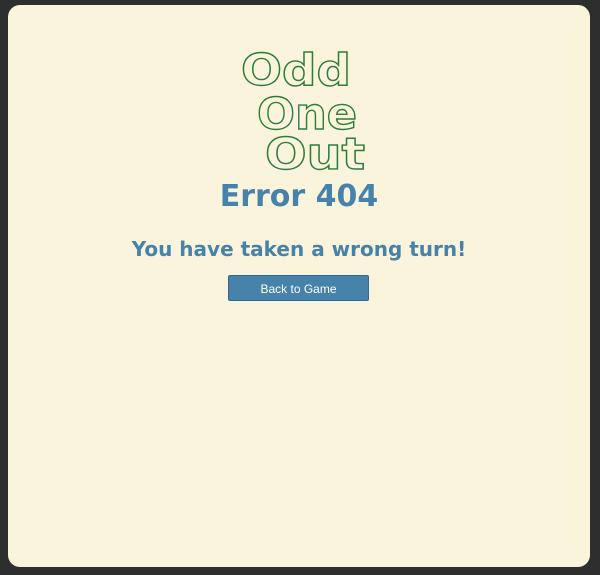  Describe the element at coordinates (299, 249) in the screenshot. I see `error-message: You have taken a wrong turn!` at that location.